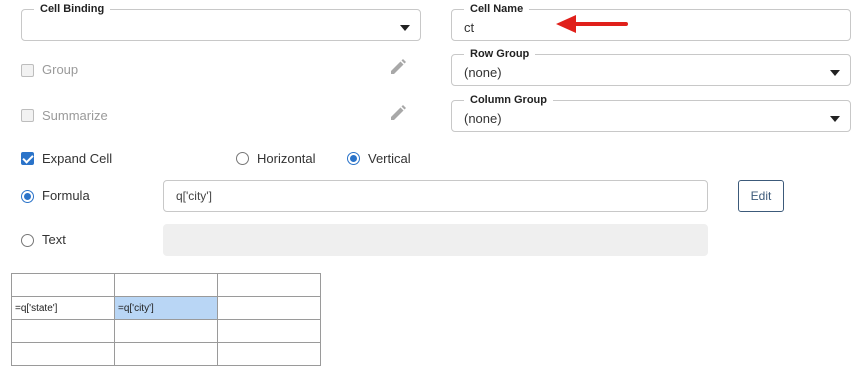  I want to click on table-row: =q['state'] =q['city'], so click(166, 308).